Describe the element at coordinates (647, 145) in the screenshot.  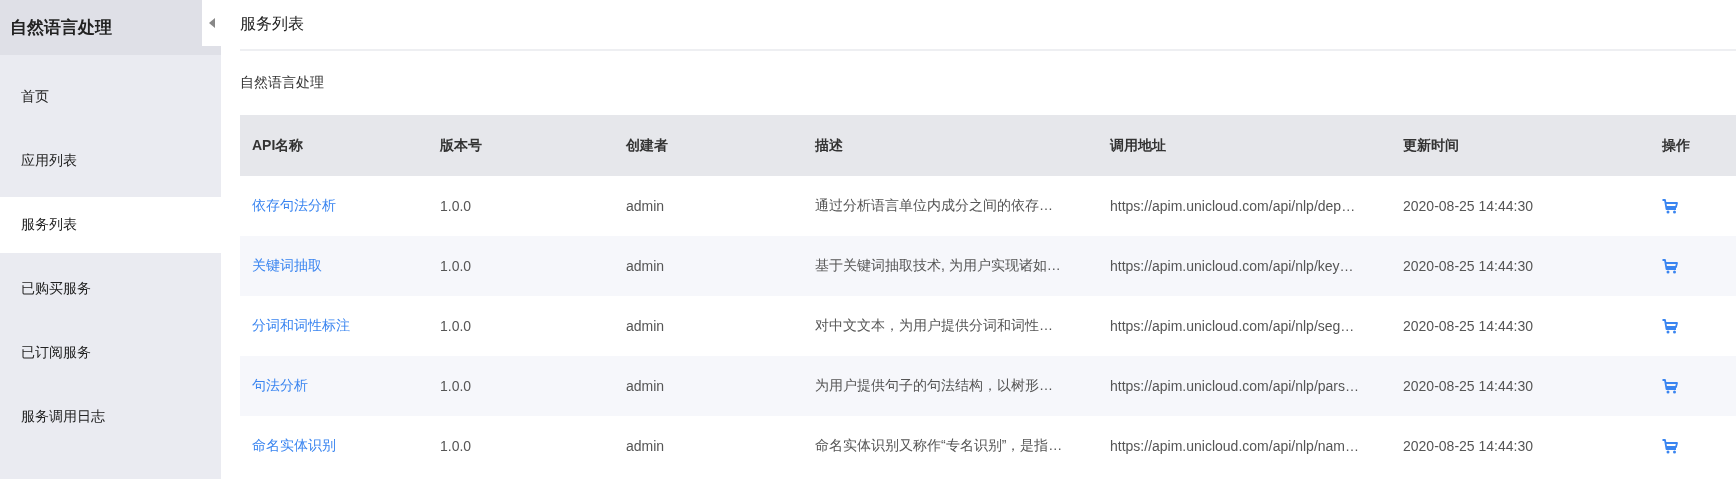
I see `column-header: 创建者` at that location.